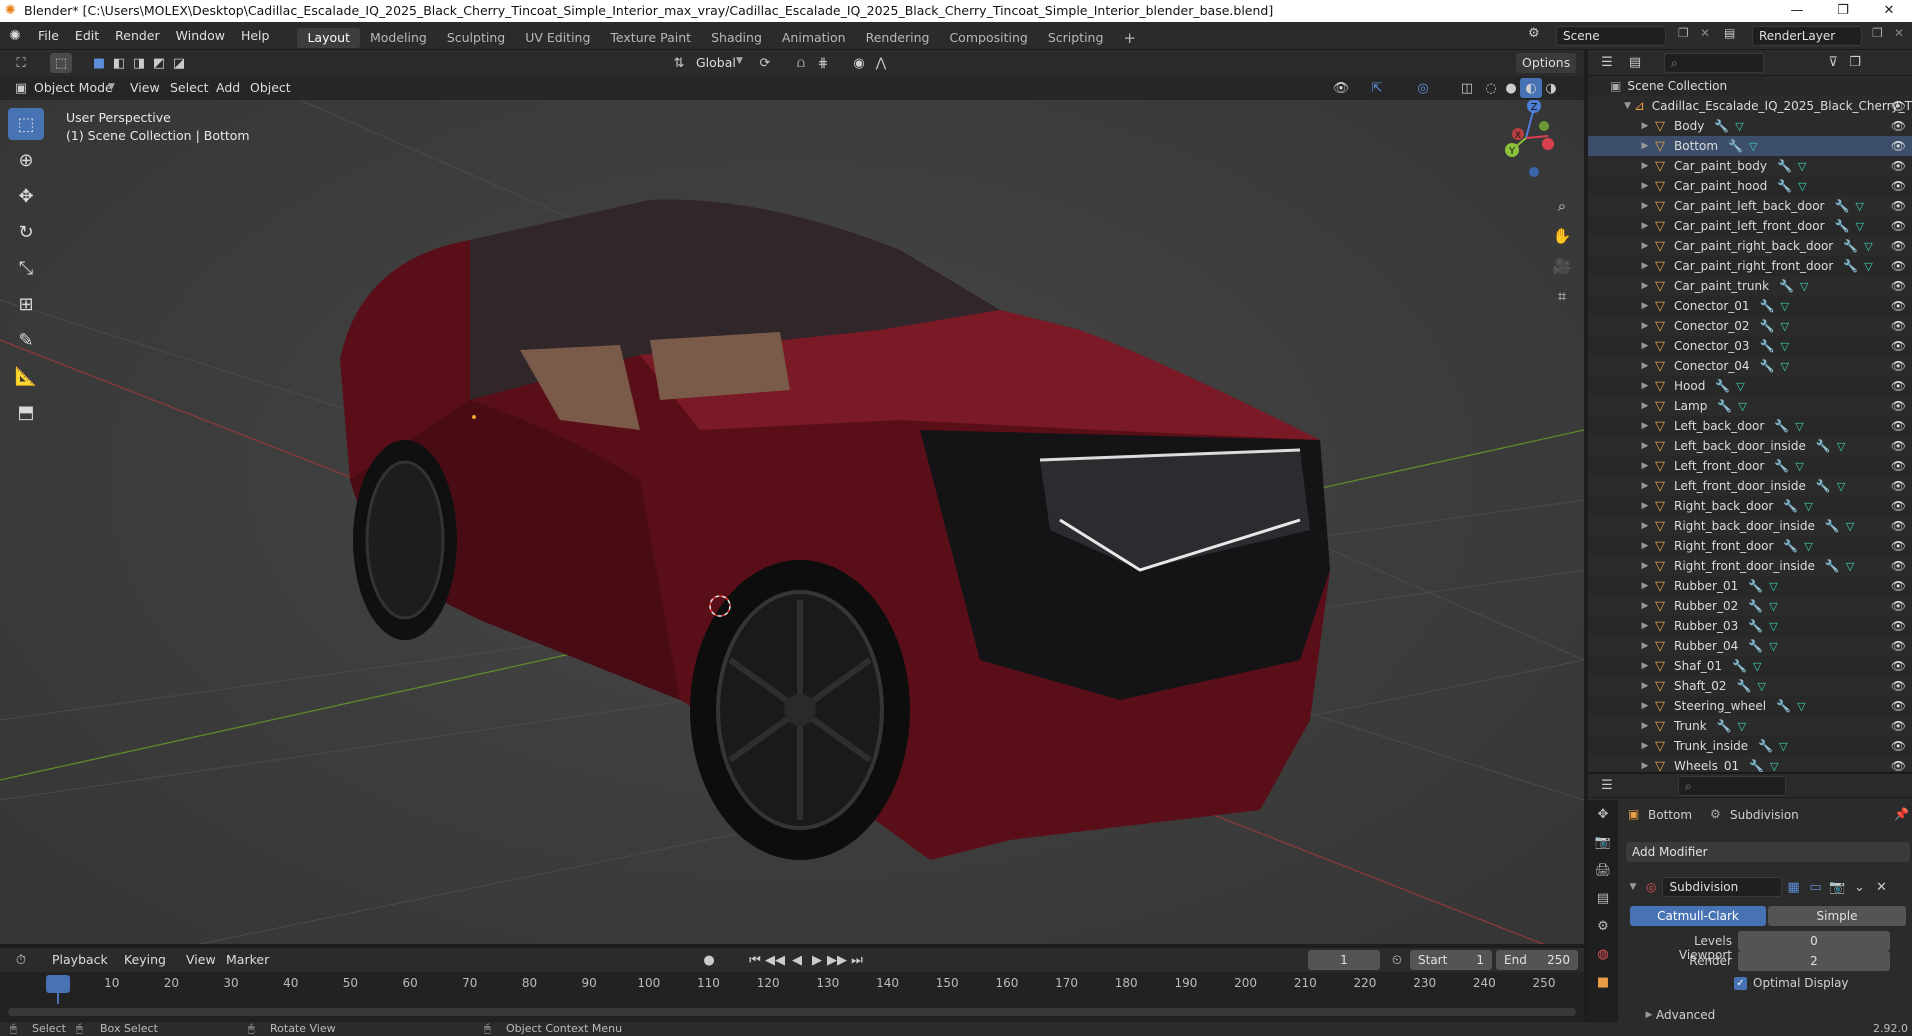 Image resolution: width=1912 pixels, height=1036 pixels. Describe the element at coordinates (179, 63) in the screenshot. I see `select-intersect-icon: ◪` at that location.